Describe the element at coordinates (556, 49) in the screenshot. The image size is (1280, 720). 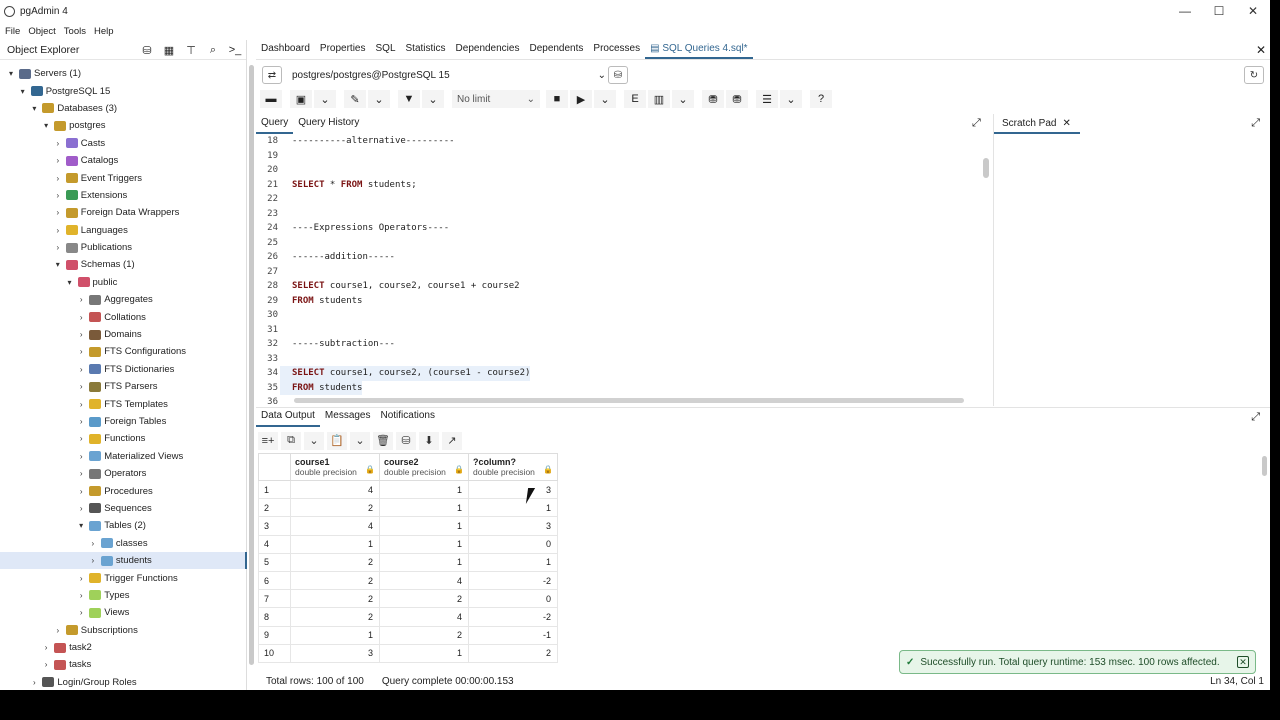
I see `tab-dependents: Dependents` at that location.